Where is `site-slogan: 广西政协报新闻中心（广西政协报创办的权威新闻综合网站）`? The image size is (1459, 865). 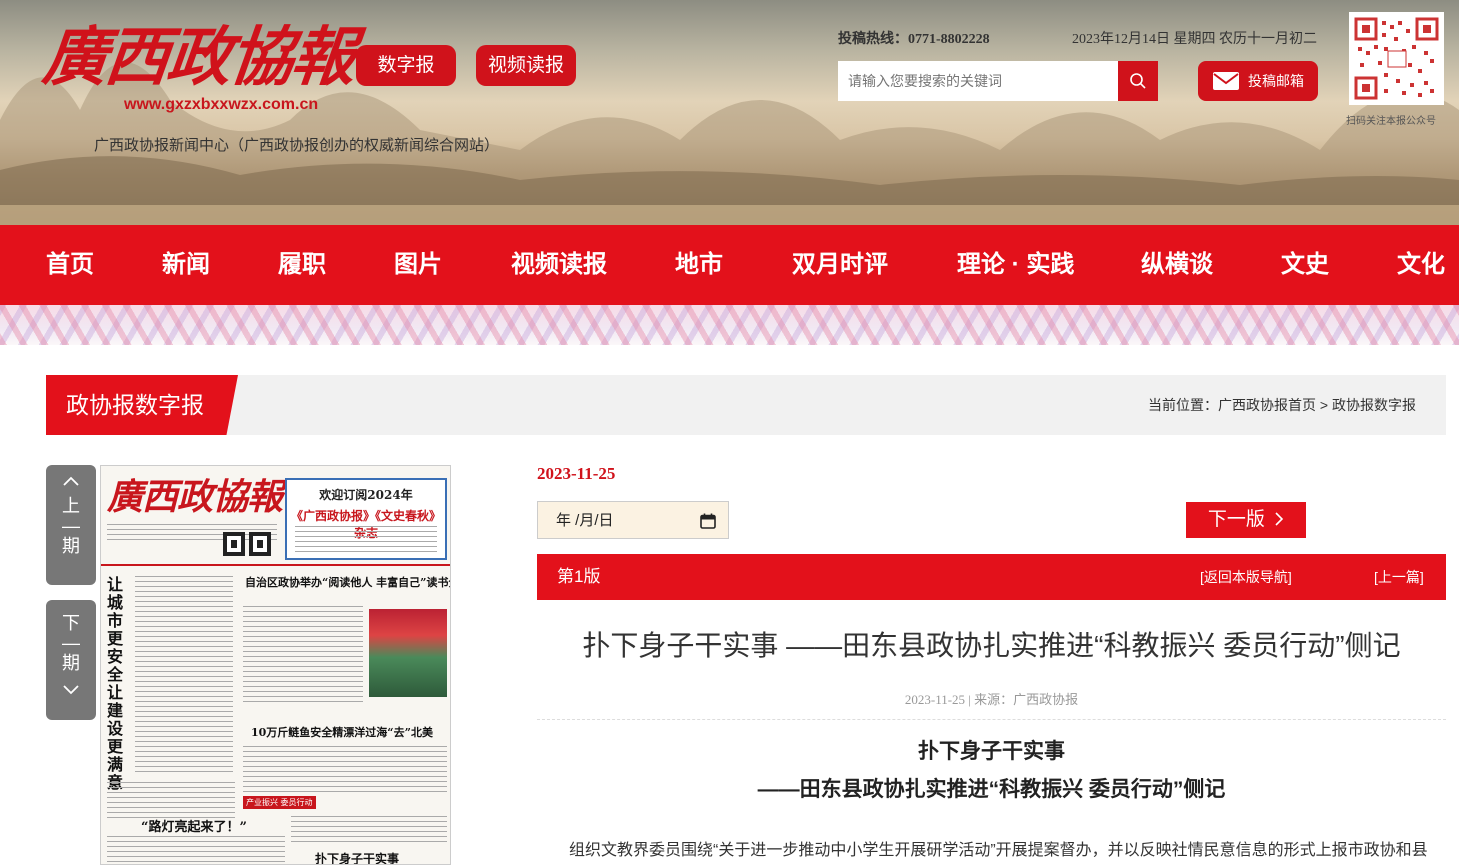 site-slogan: 广西政协报新闻中心（广西政协报创办的权威新闻综合网站） is located at coordinates (297, 145).